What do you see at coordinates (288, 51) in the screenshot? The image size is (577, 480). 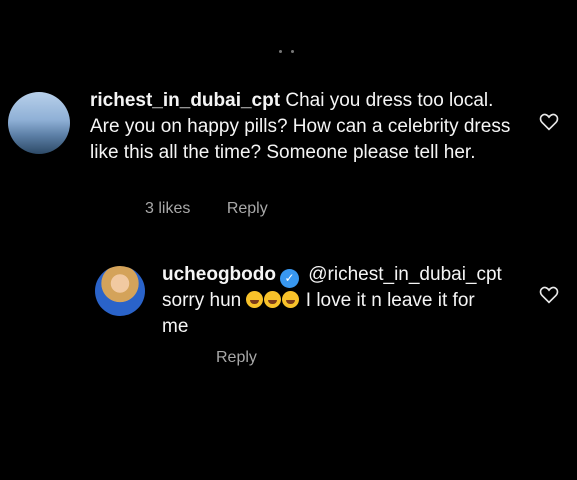 I see `drag-handle` at bounding box center [288, 51].